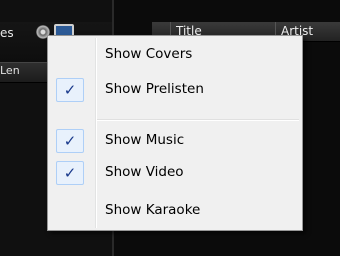 This screenshot has height=256, width=340. Describe the element at coordinates (7, 33) in the screenshot. I see `left-panel-header-text: es` at that location.